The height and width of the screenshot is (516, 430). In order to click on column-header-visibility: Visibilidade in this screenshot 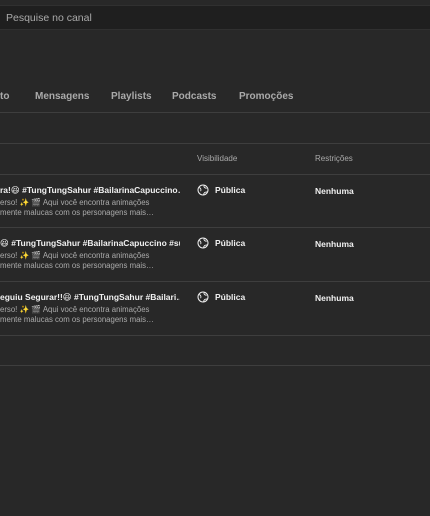, I will do `click(217, 158)`.